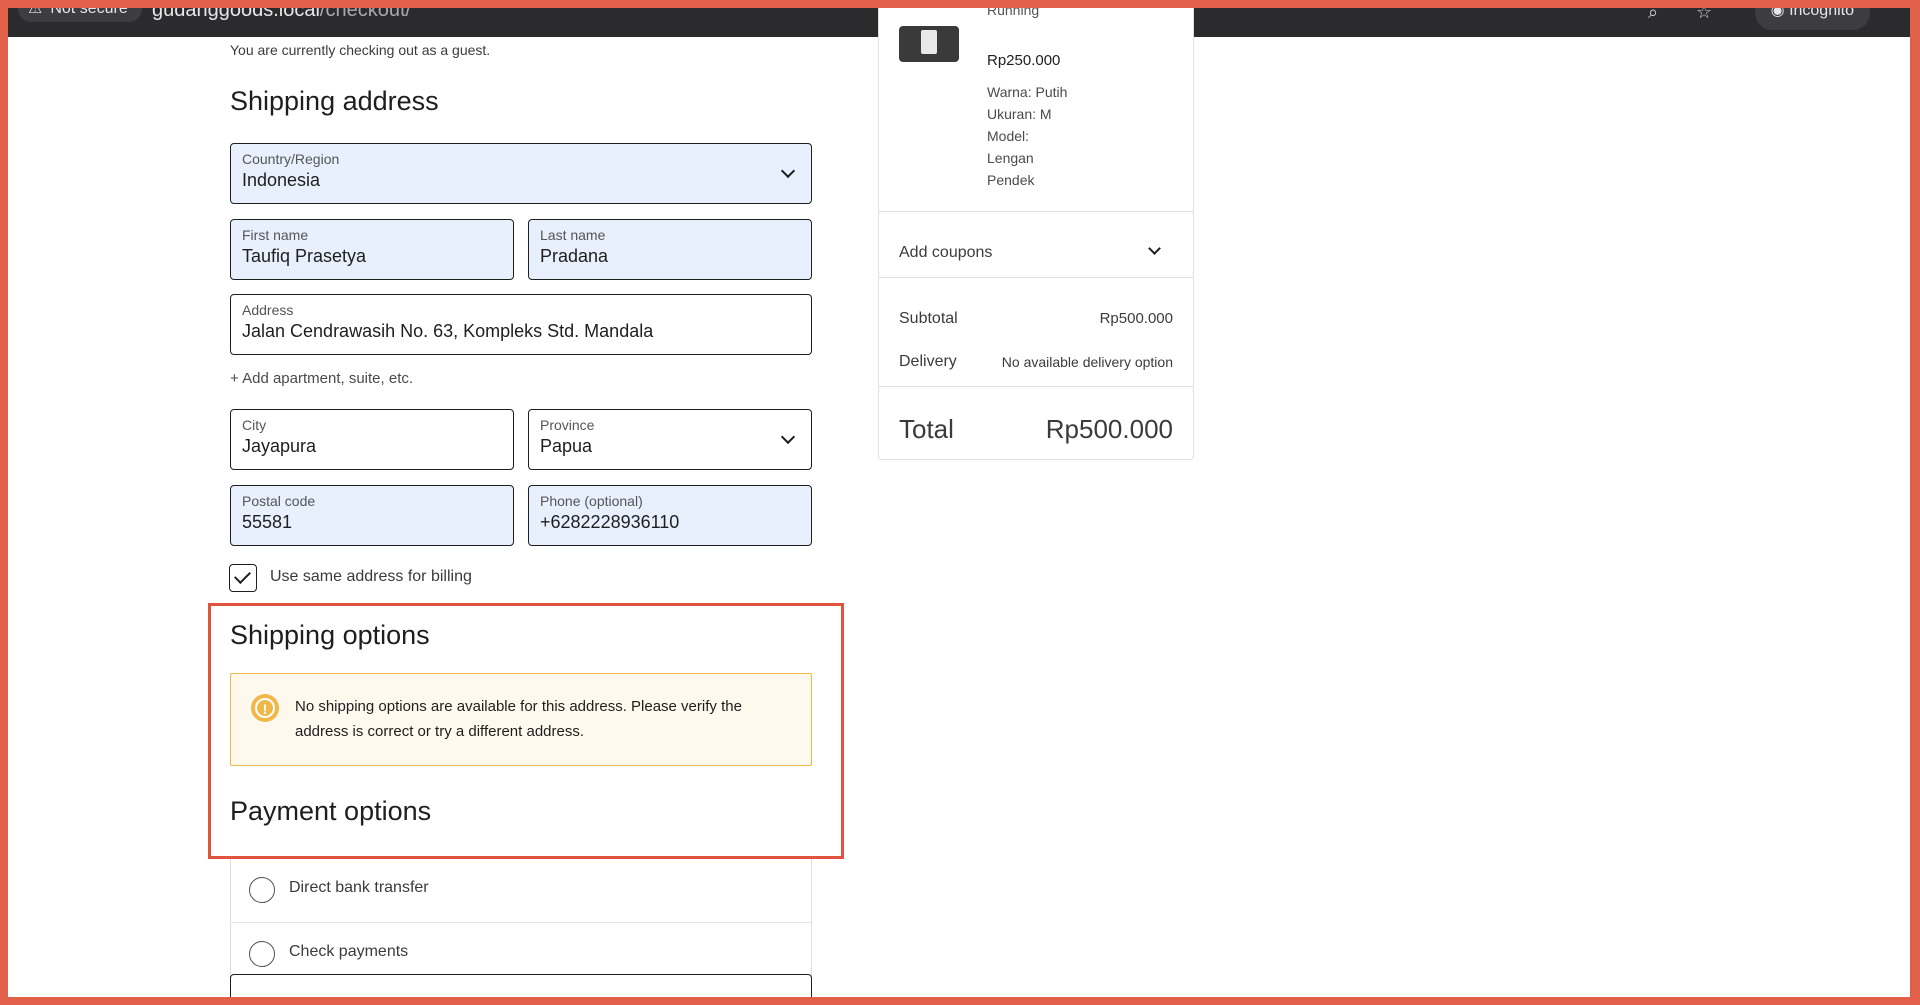 This screenshot has height=1005, width=1920. What do you see at coordinates (89, 12) in the screenshot?
I see `security-label: Not secure` at bounding box center [89, 12].